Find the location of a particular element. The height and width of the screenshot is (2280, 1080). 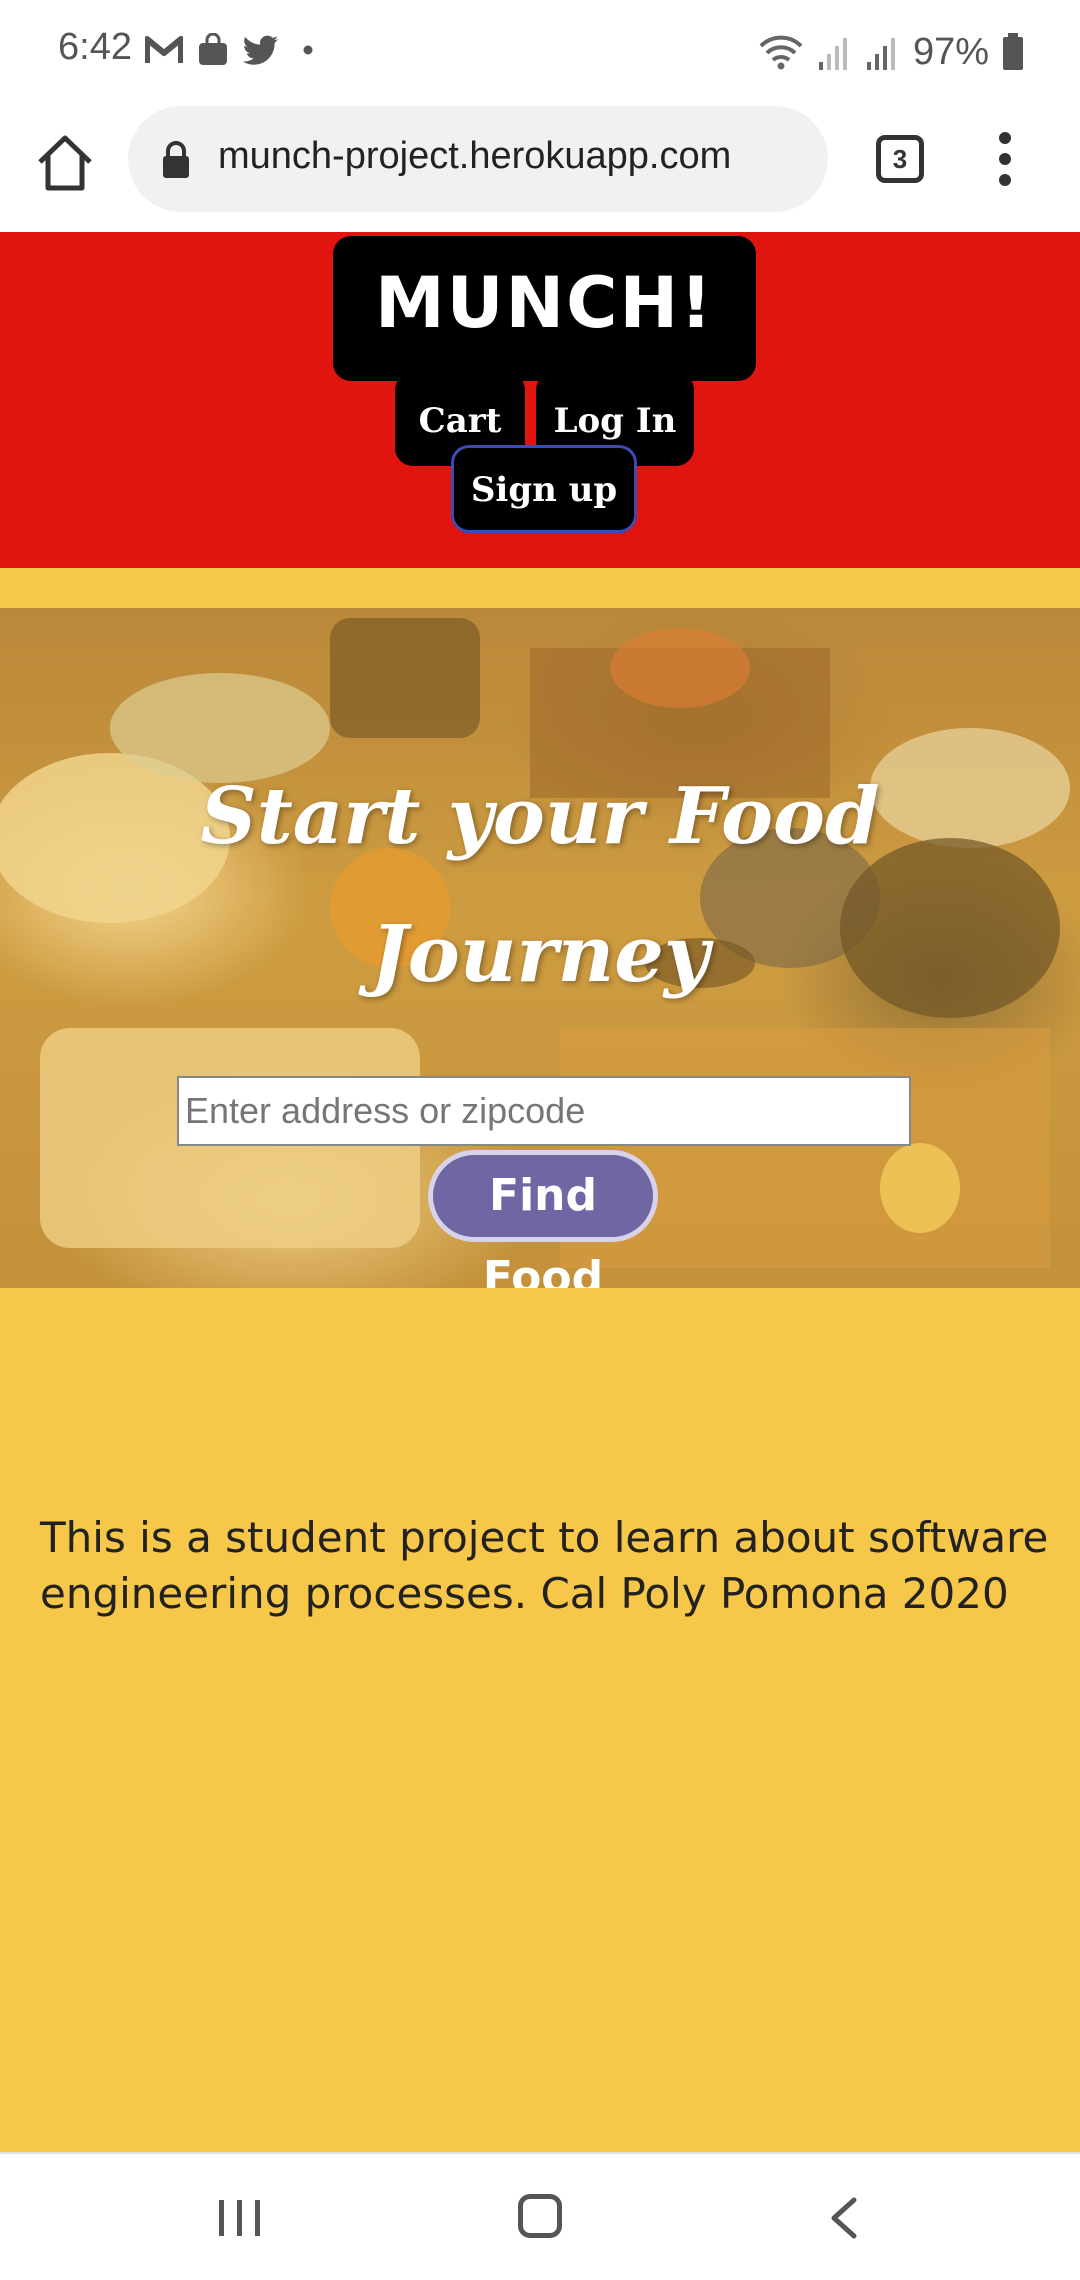

android-navigation-bar is located at coordinates (540, 2216).